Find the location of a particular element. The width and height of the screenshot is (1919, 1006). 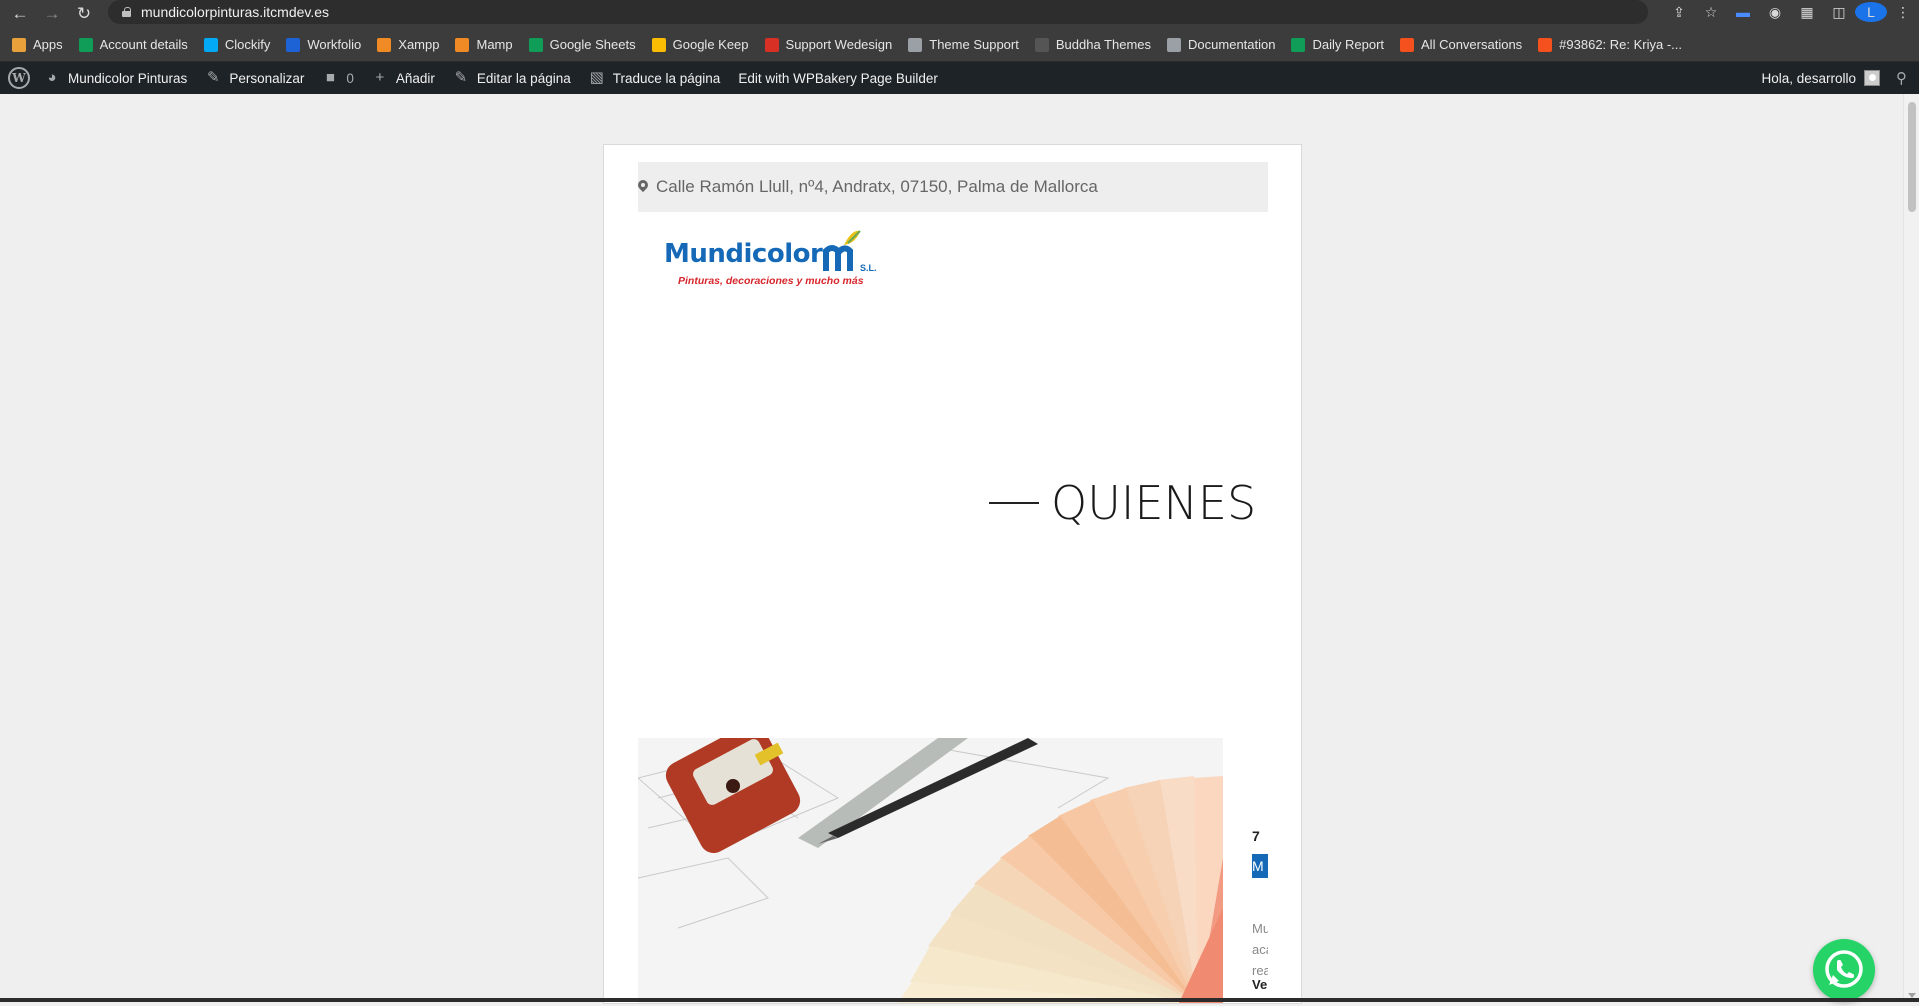

bookmark-item: Workfolio is located at coordinates (323, 44).